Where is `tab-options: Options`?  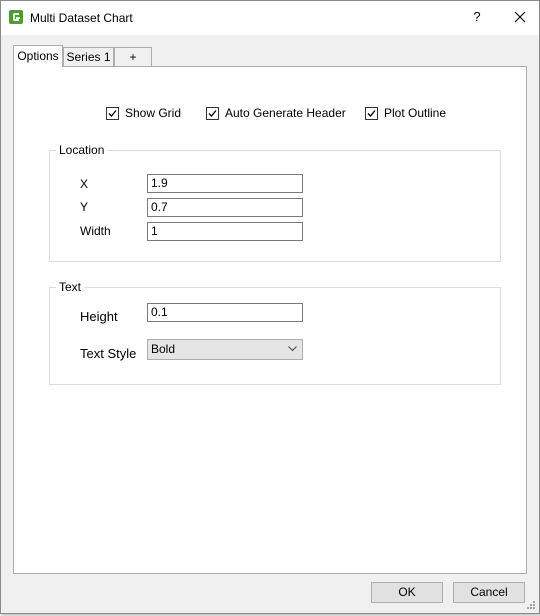 tab-options: Options is located at coordinates (38, 56).